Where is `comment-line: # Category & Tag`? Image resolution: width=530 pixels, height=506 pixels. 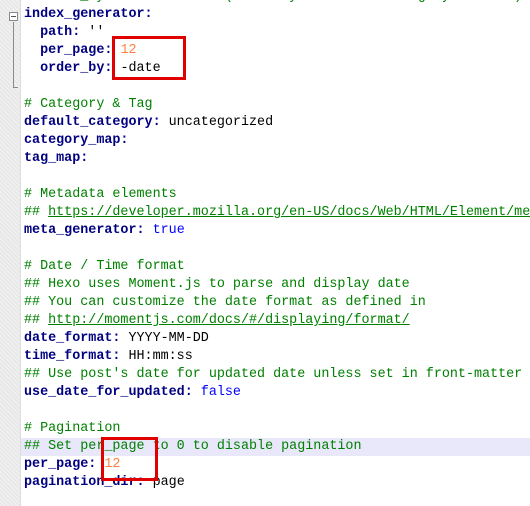
comment-line: # Category & Tag is located at coordinates (277, 105).